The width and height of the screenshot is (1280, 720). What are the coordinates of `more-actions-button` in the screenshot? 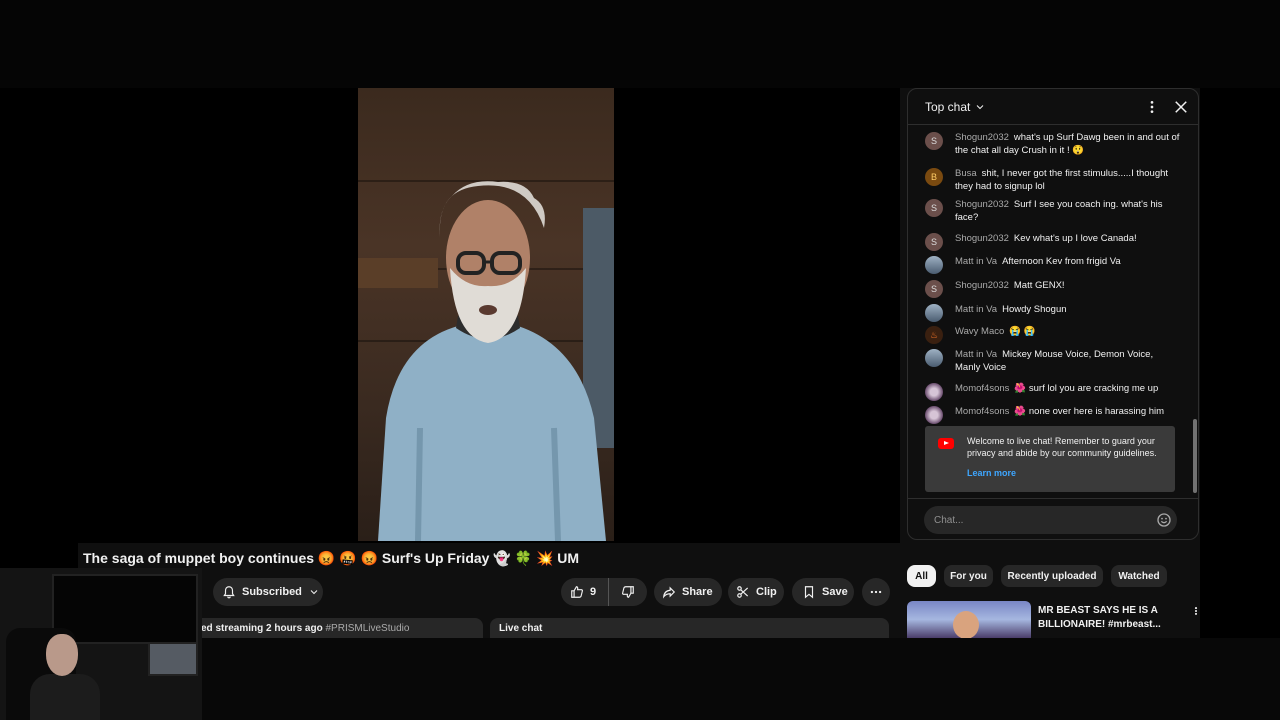 It's located at (876, 592).